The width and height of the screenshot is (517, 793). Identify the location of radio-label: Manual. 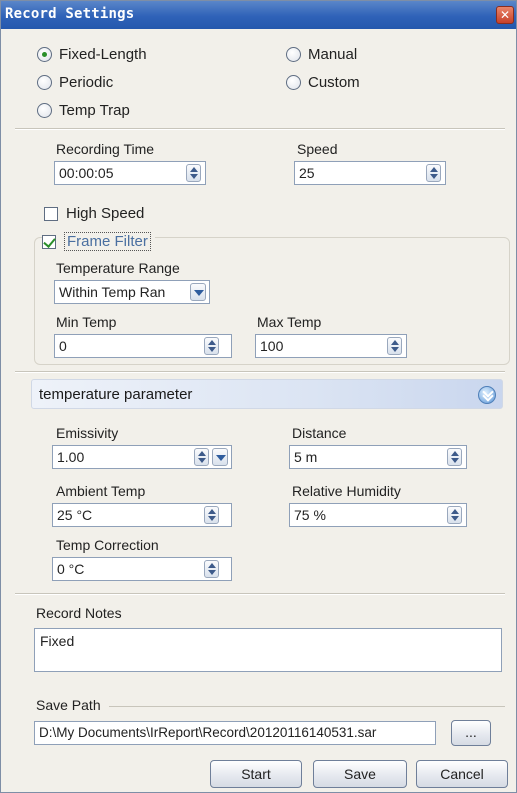
(333, 54).